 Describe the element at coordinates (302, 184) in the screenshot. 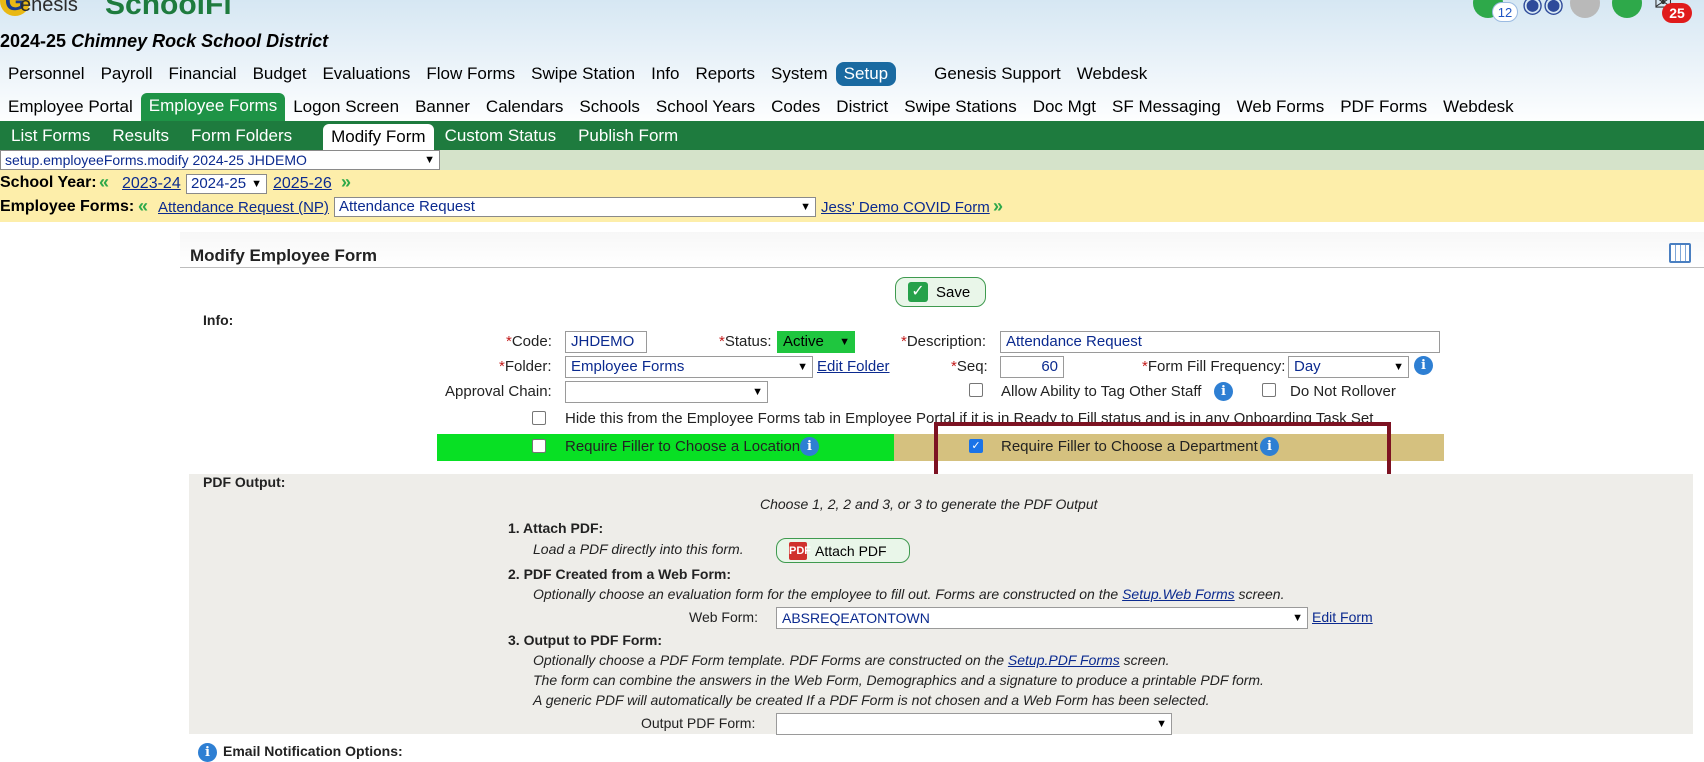

I see `next-year-link: 2025-26` at that location.